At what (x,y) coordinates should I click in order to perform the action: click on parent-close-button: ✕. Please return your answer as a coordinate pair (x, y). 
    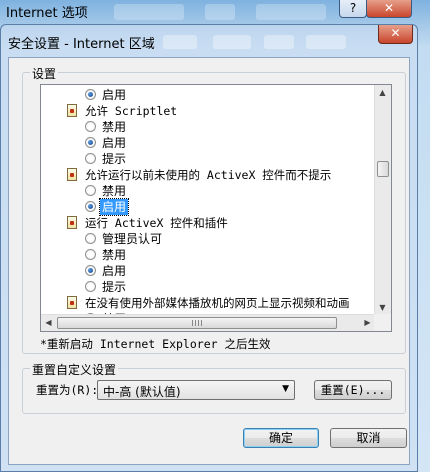
    Looking at the image, I should click on (389, 9).